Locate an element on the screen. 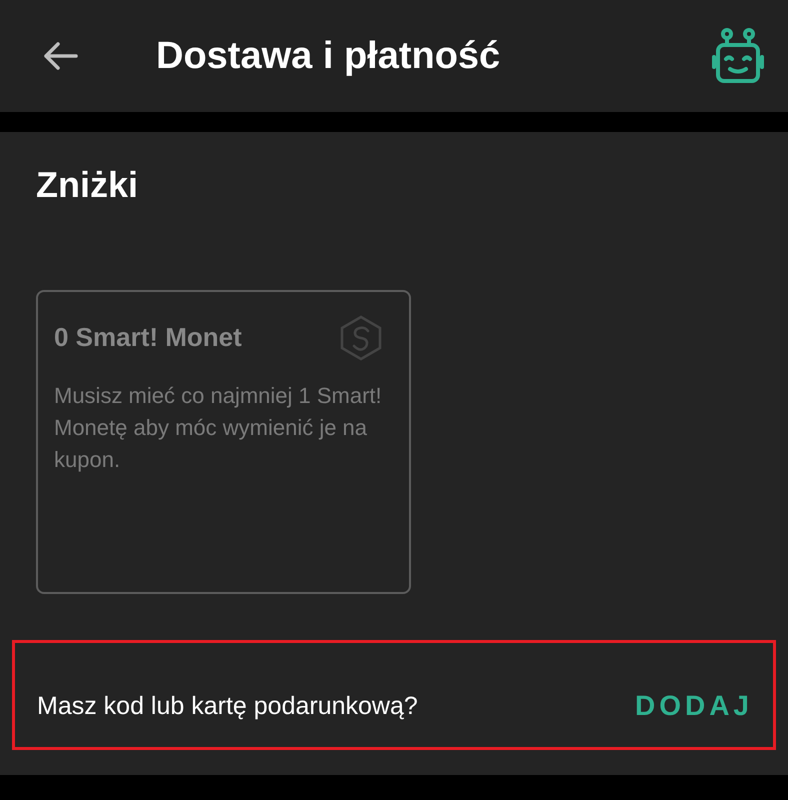 This screenshot has width=788, height=800. card-description: Musisz mieć co najmniej 1 Smart! Monetę aby móc wymienić je na kupon. is located at coordinates (218, 428).